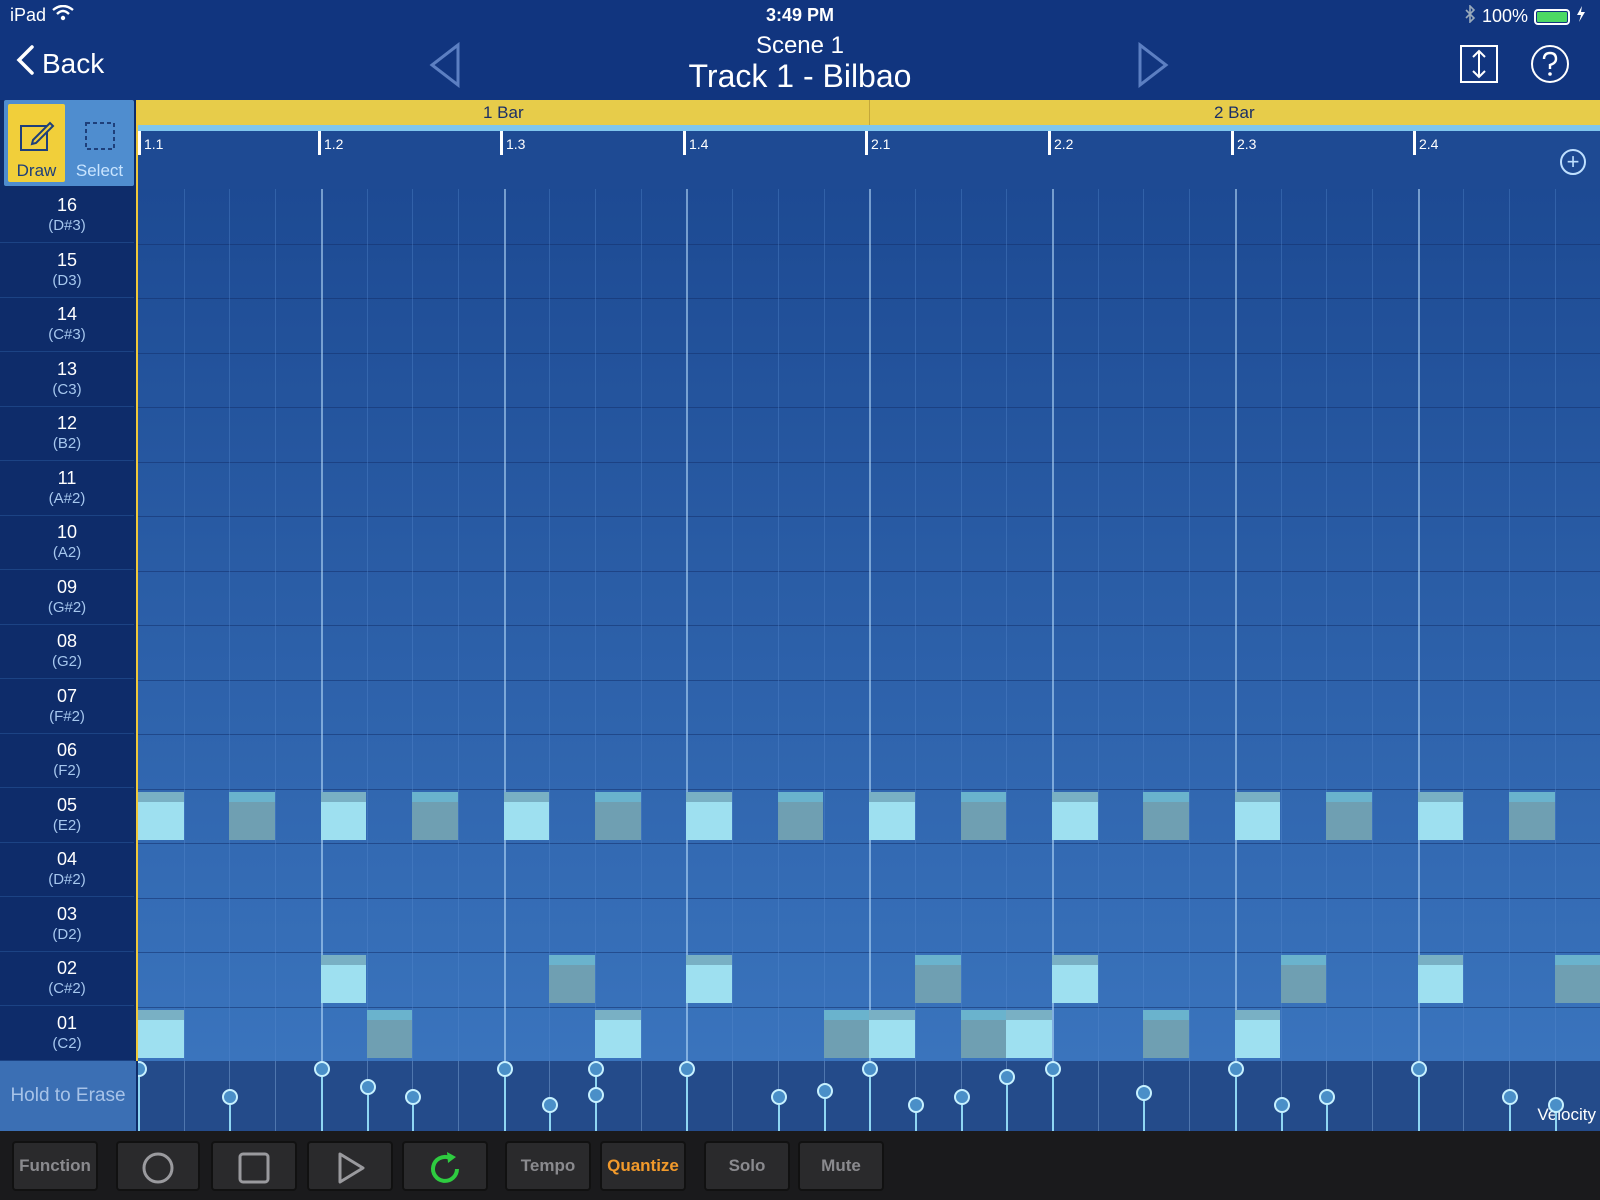 This screenshot has width=1600, height=1200. I want to click on pad-number: 14, so click(67, 314).